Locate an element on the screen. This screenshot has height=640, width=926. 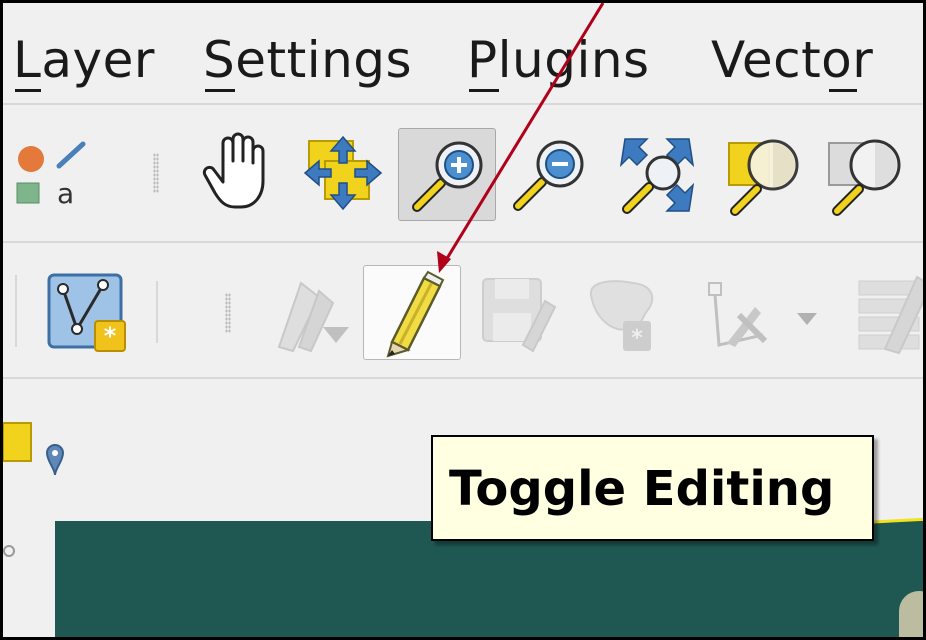
annotation-arrow is located at coordinates (521, 138).